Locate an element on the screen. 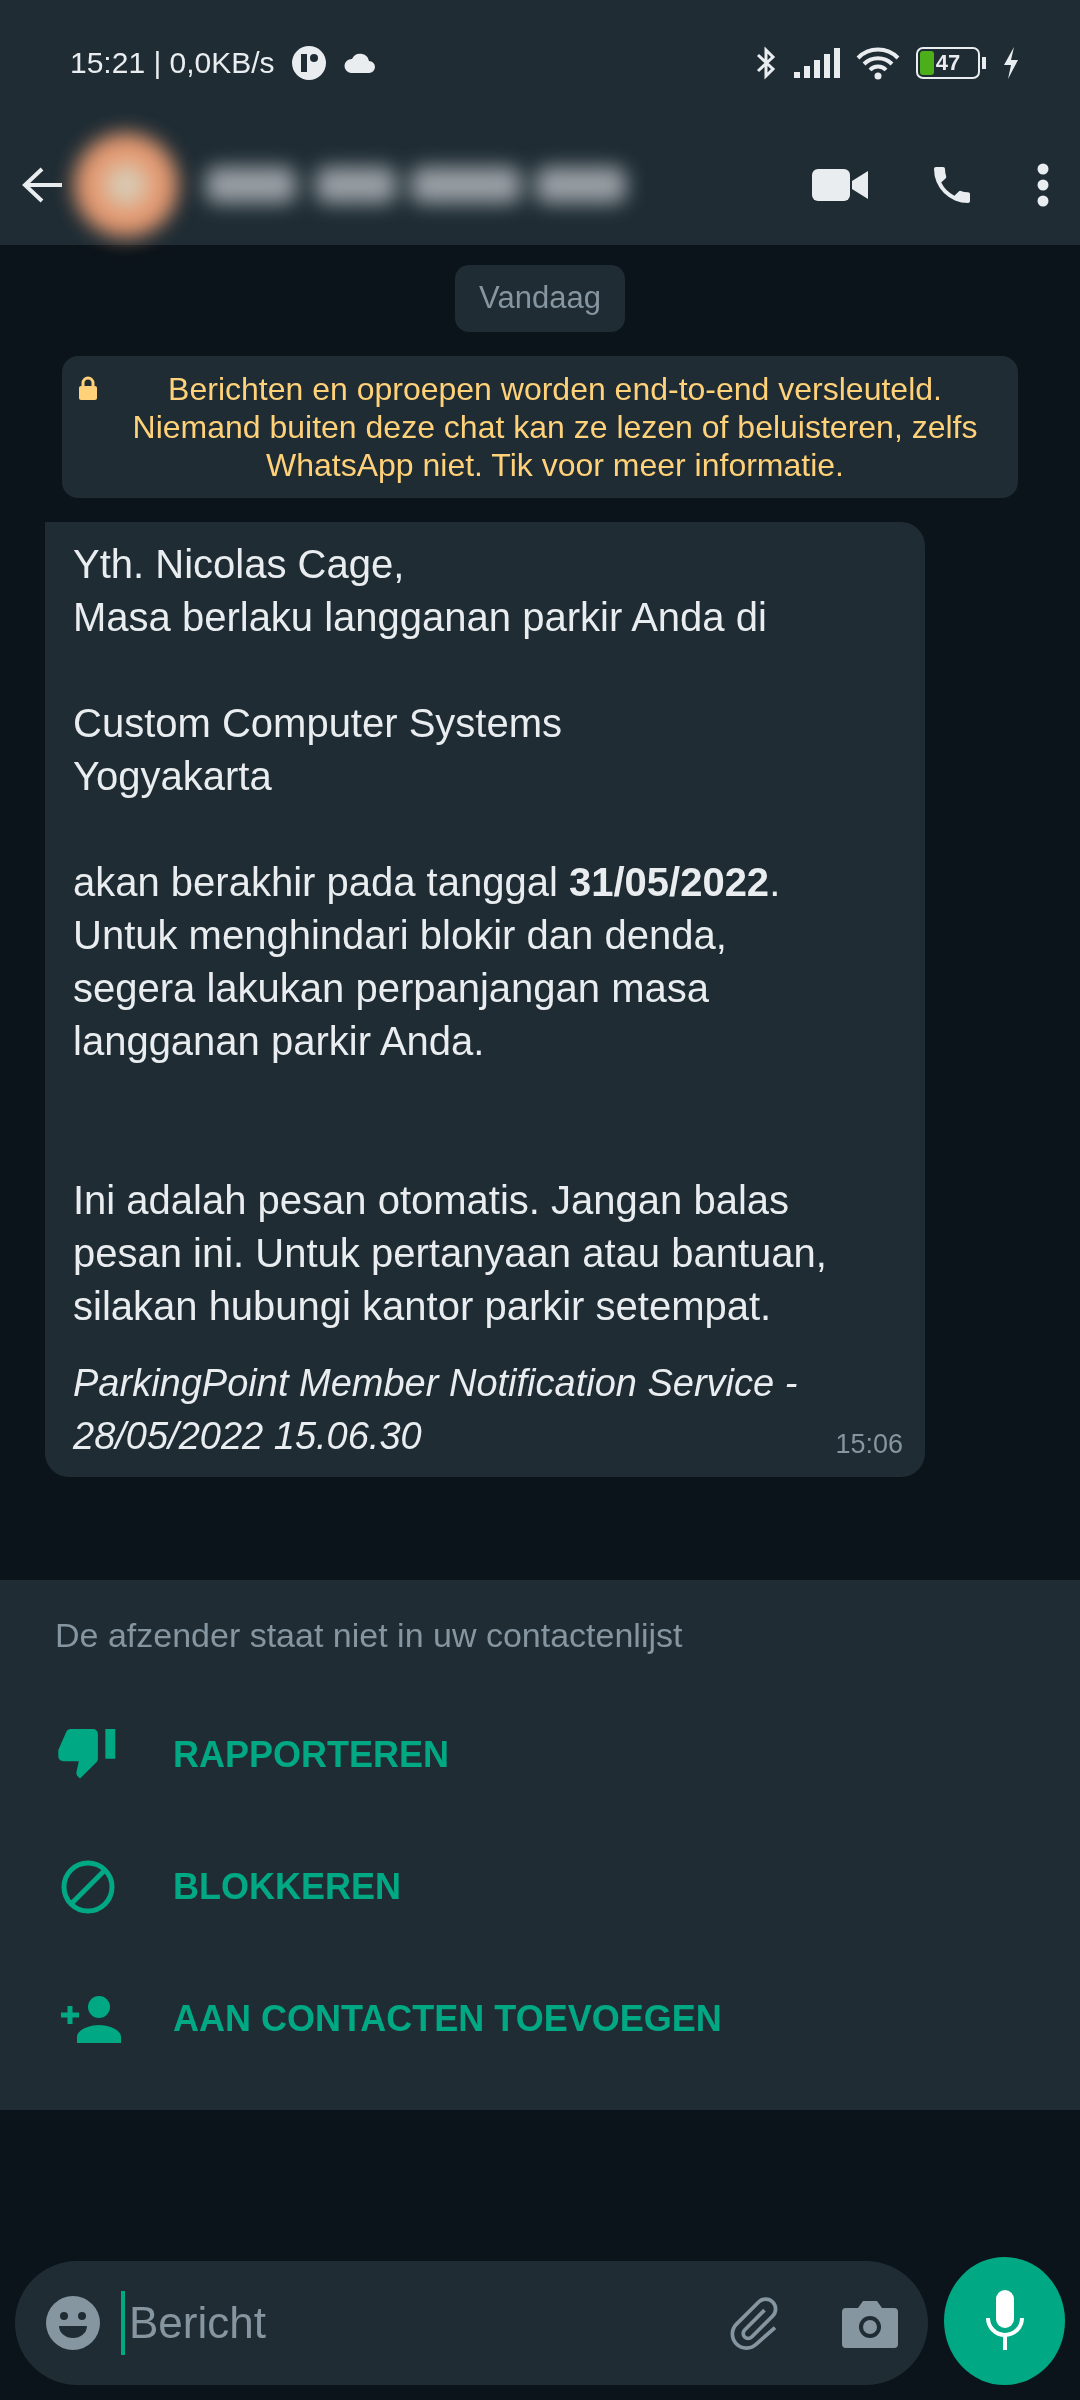  text-cursor is located at coordinates (123, 2323).